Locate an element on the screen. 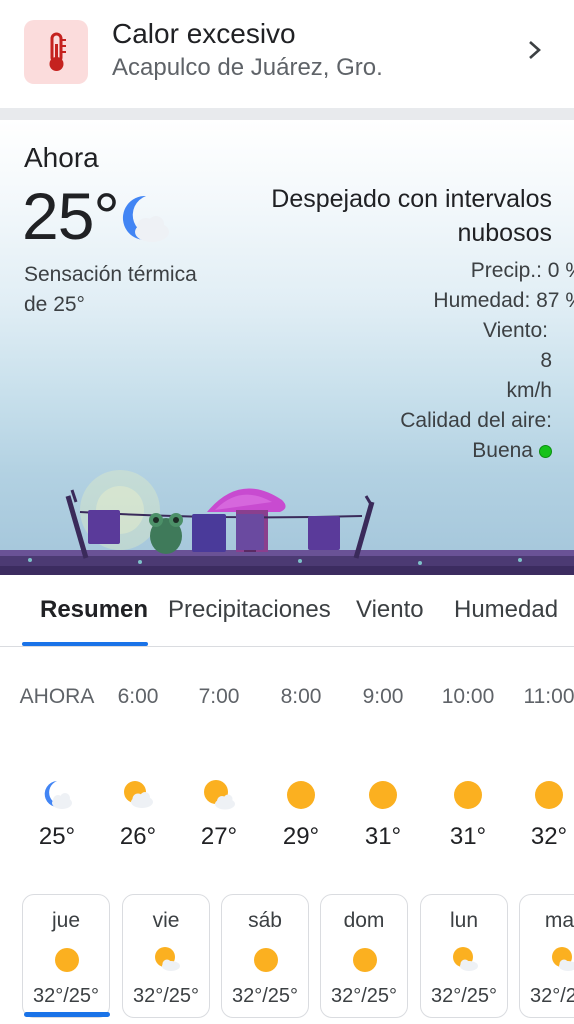 This screenshot has width=574, height=1024. tab-precipitation: Precipitaciones is located at coordinates (249, 610).